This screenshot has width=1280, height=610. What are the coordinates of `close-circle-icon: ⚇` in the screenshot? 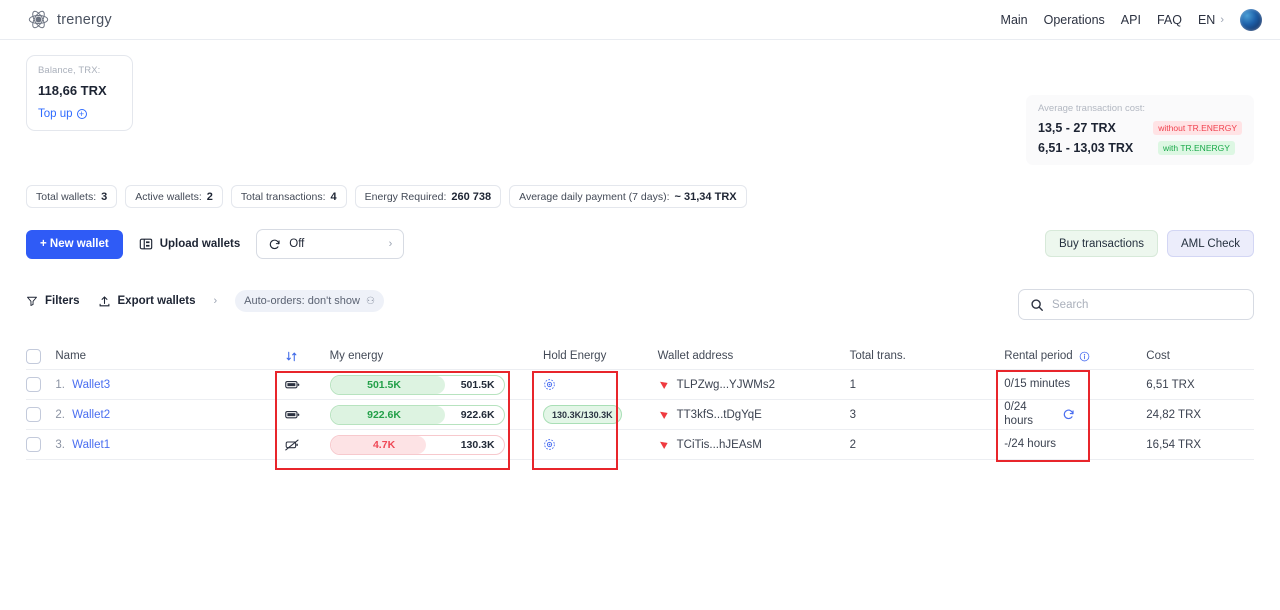 It's located at (370, 301).